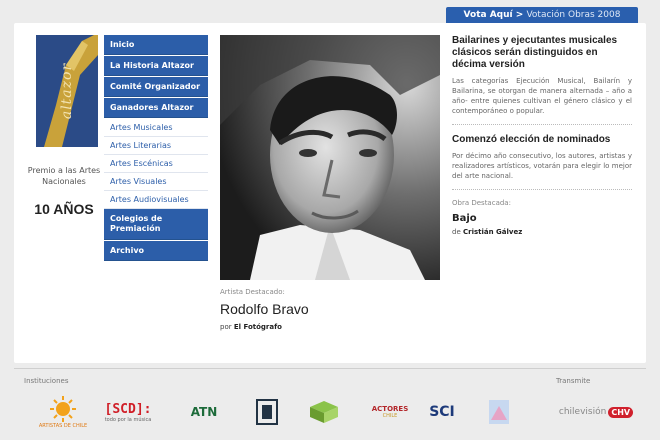  Describe the element at coordinates (252, 292) in the screenshot. I see `artist-kicker: Artista Destacado:` at that location.